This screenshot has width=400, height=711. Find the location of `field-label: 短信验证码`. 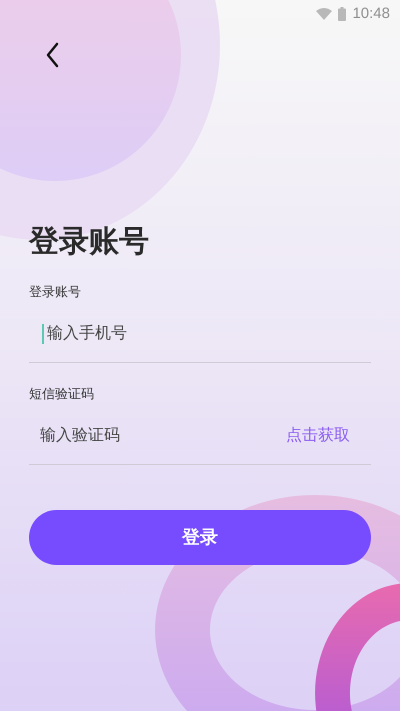

field-label: 短信验证码 is located at coordinates (62, 394).